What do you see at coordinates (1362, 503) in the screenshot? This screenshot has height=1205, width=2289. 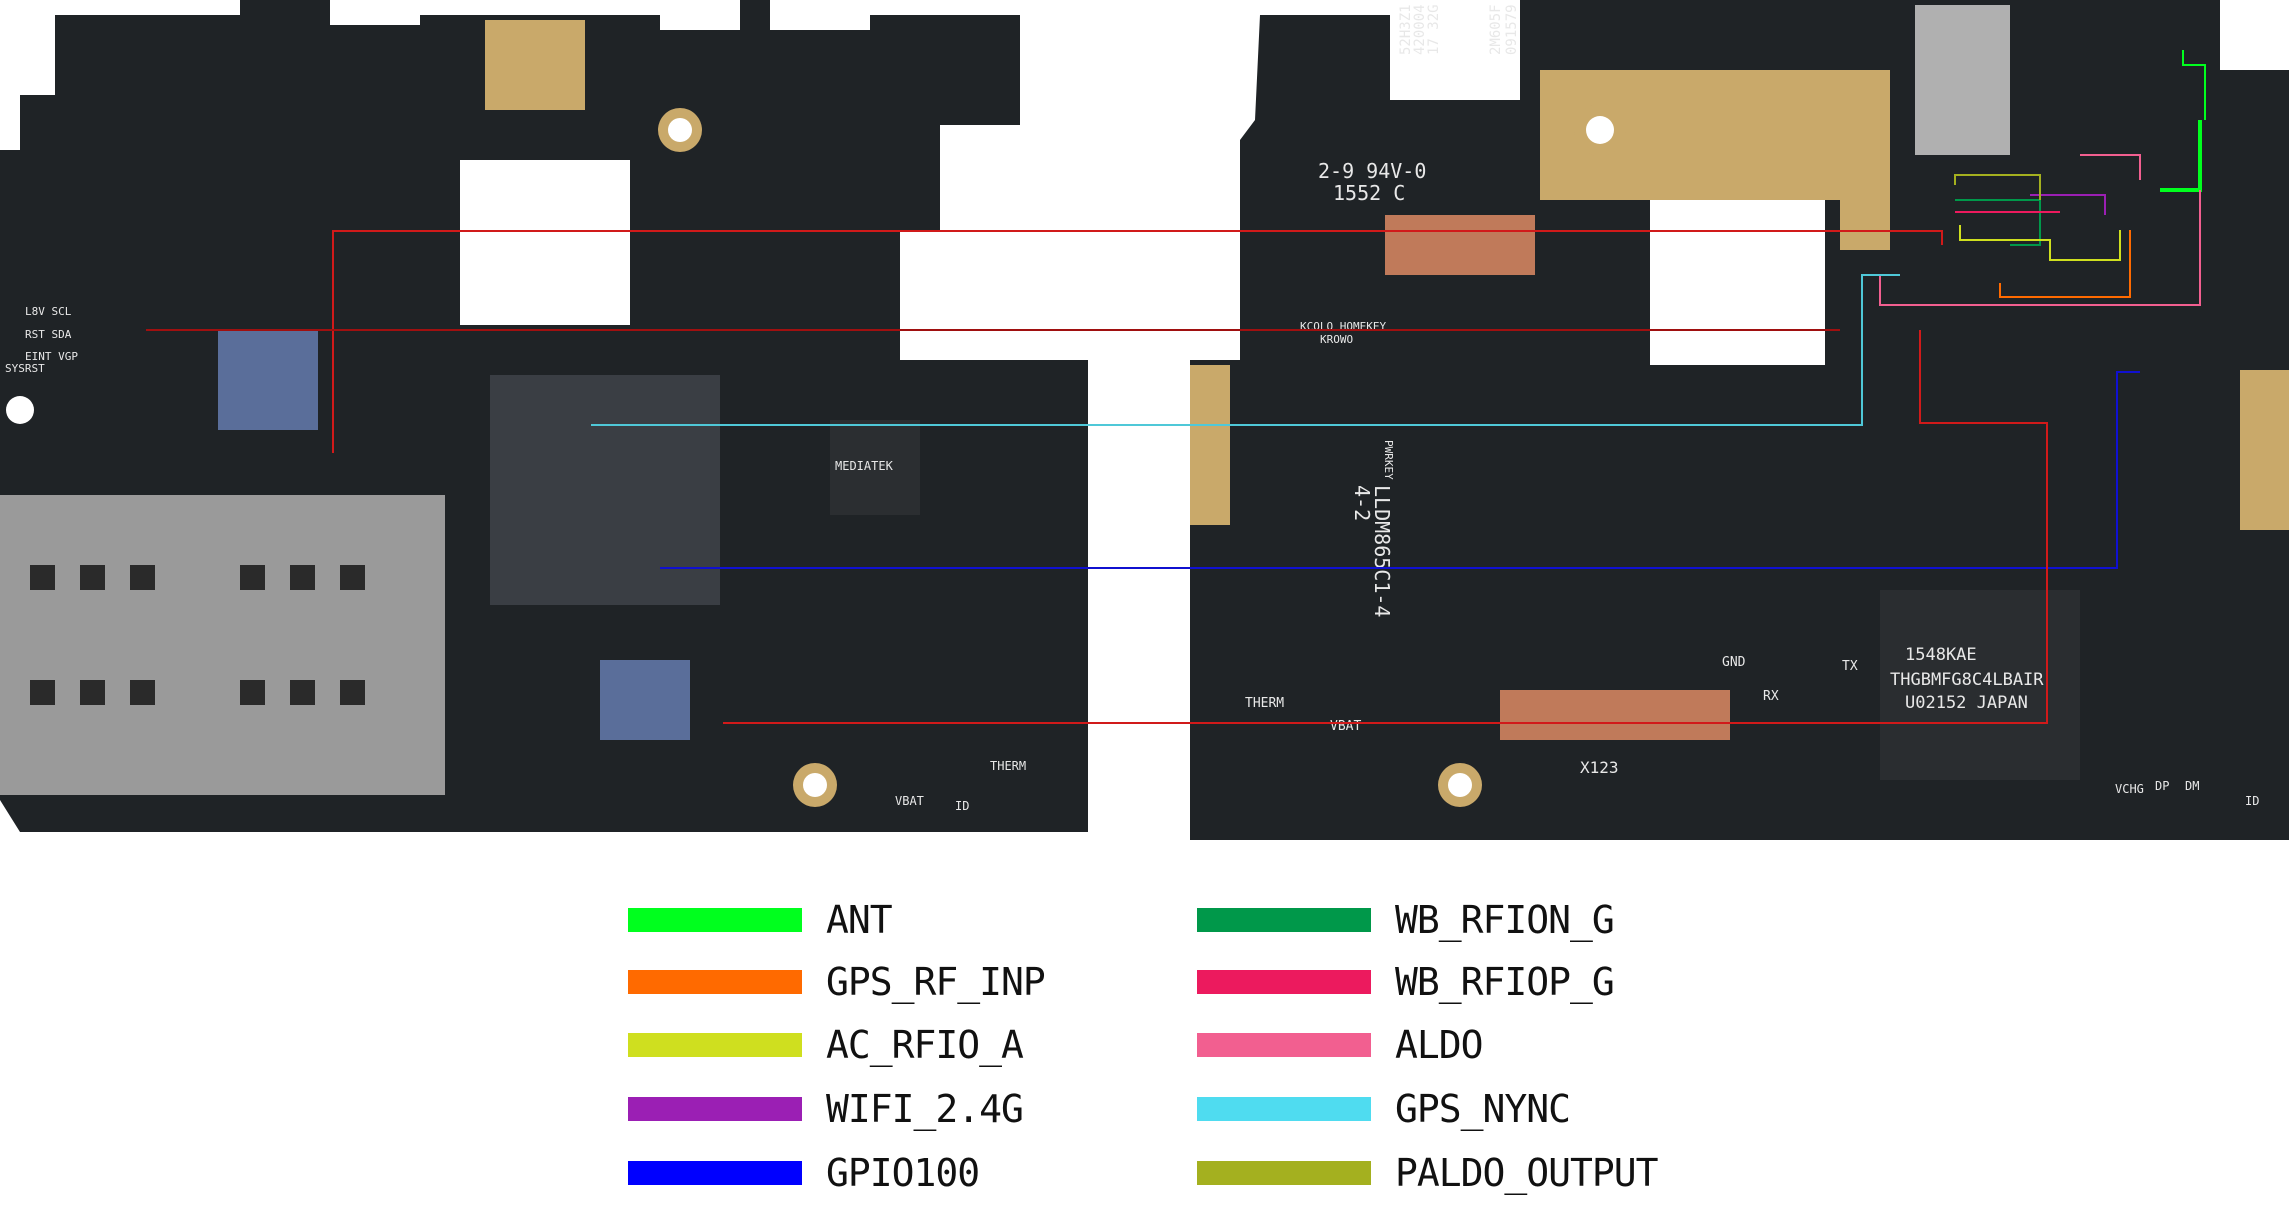 I see `silk-label: 4-2` at bounding box center [1362, 503].